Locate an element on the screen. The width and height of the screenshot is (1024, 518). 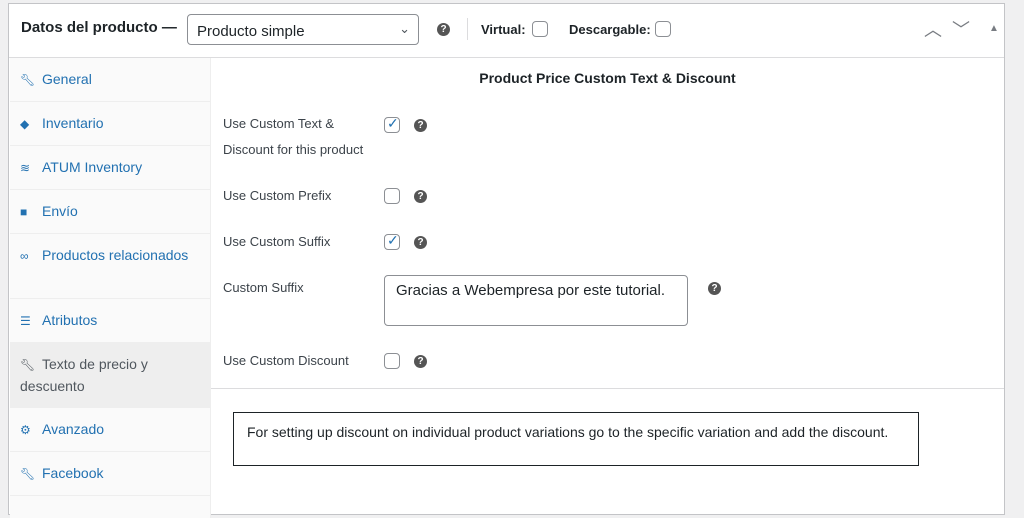
sidebar-item-label: General is located at coordinates (67, 79).